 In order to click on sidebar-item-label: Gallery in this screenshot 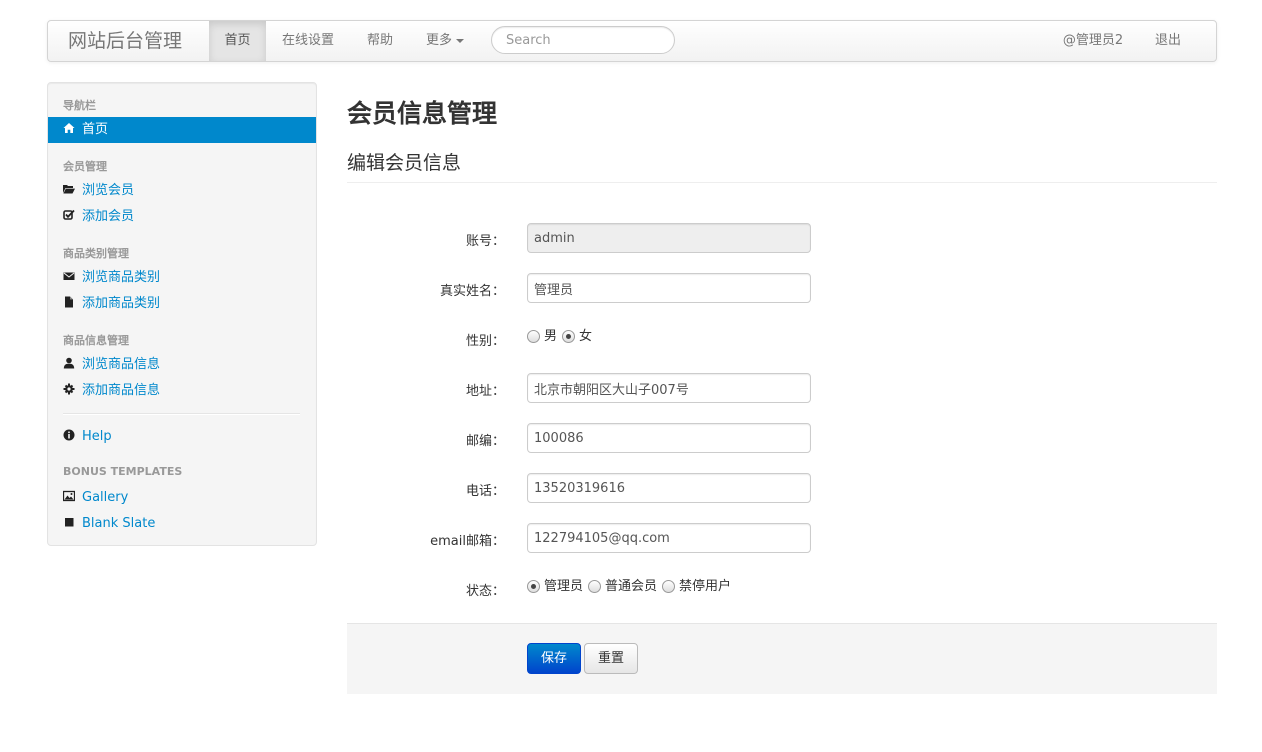, I will do `click(105, 497)`.